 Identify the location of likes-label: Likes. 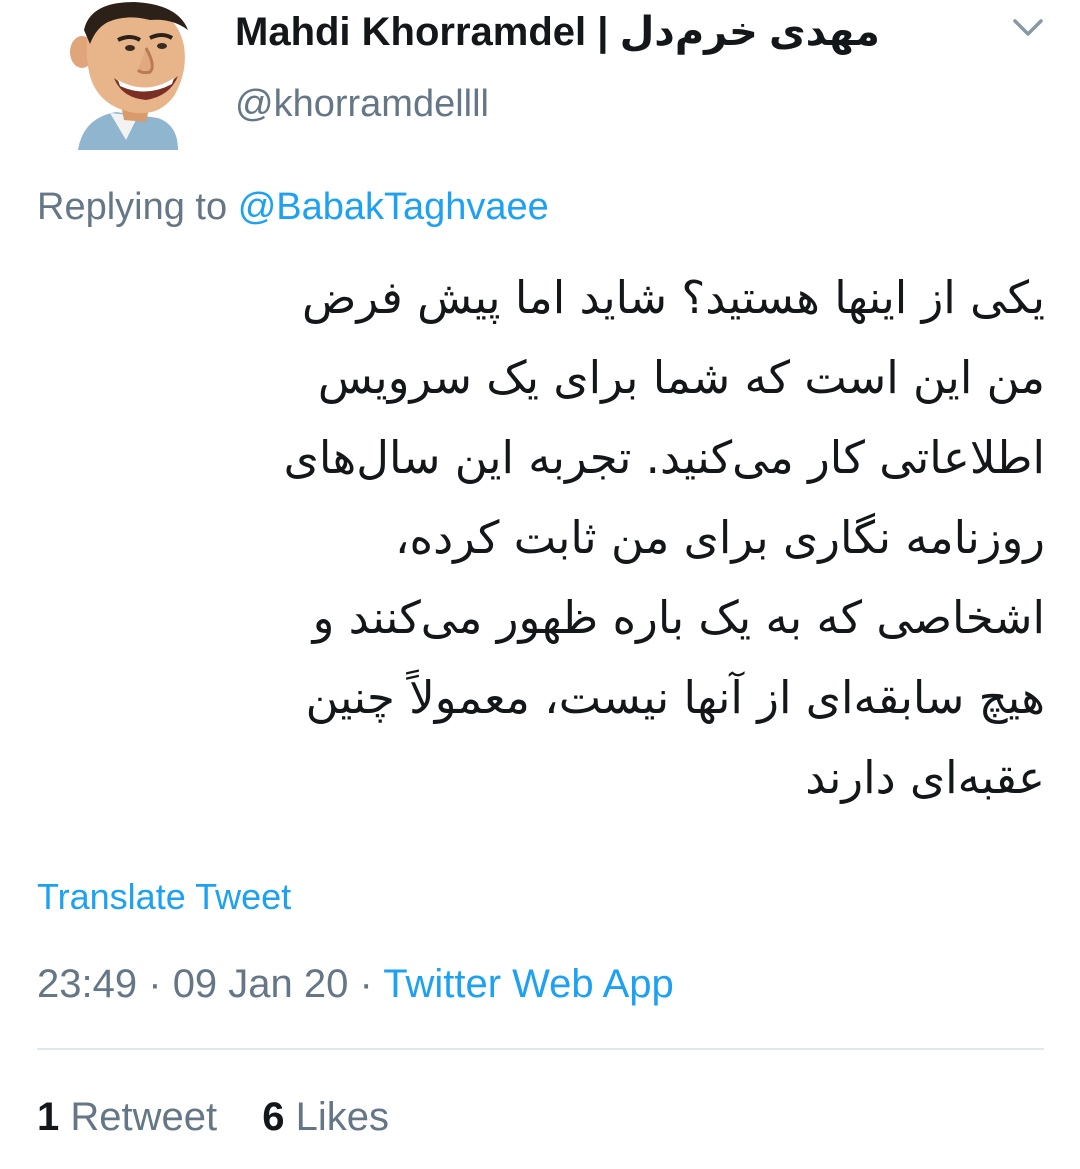
(342, 1117).